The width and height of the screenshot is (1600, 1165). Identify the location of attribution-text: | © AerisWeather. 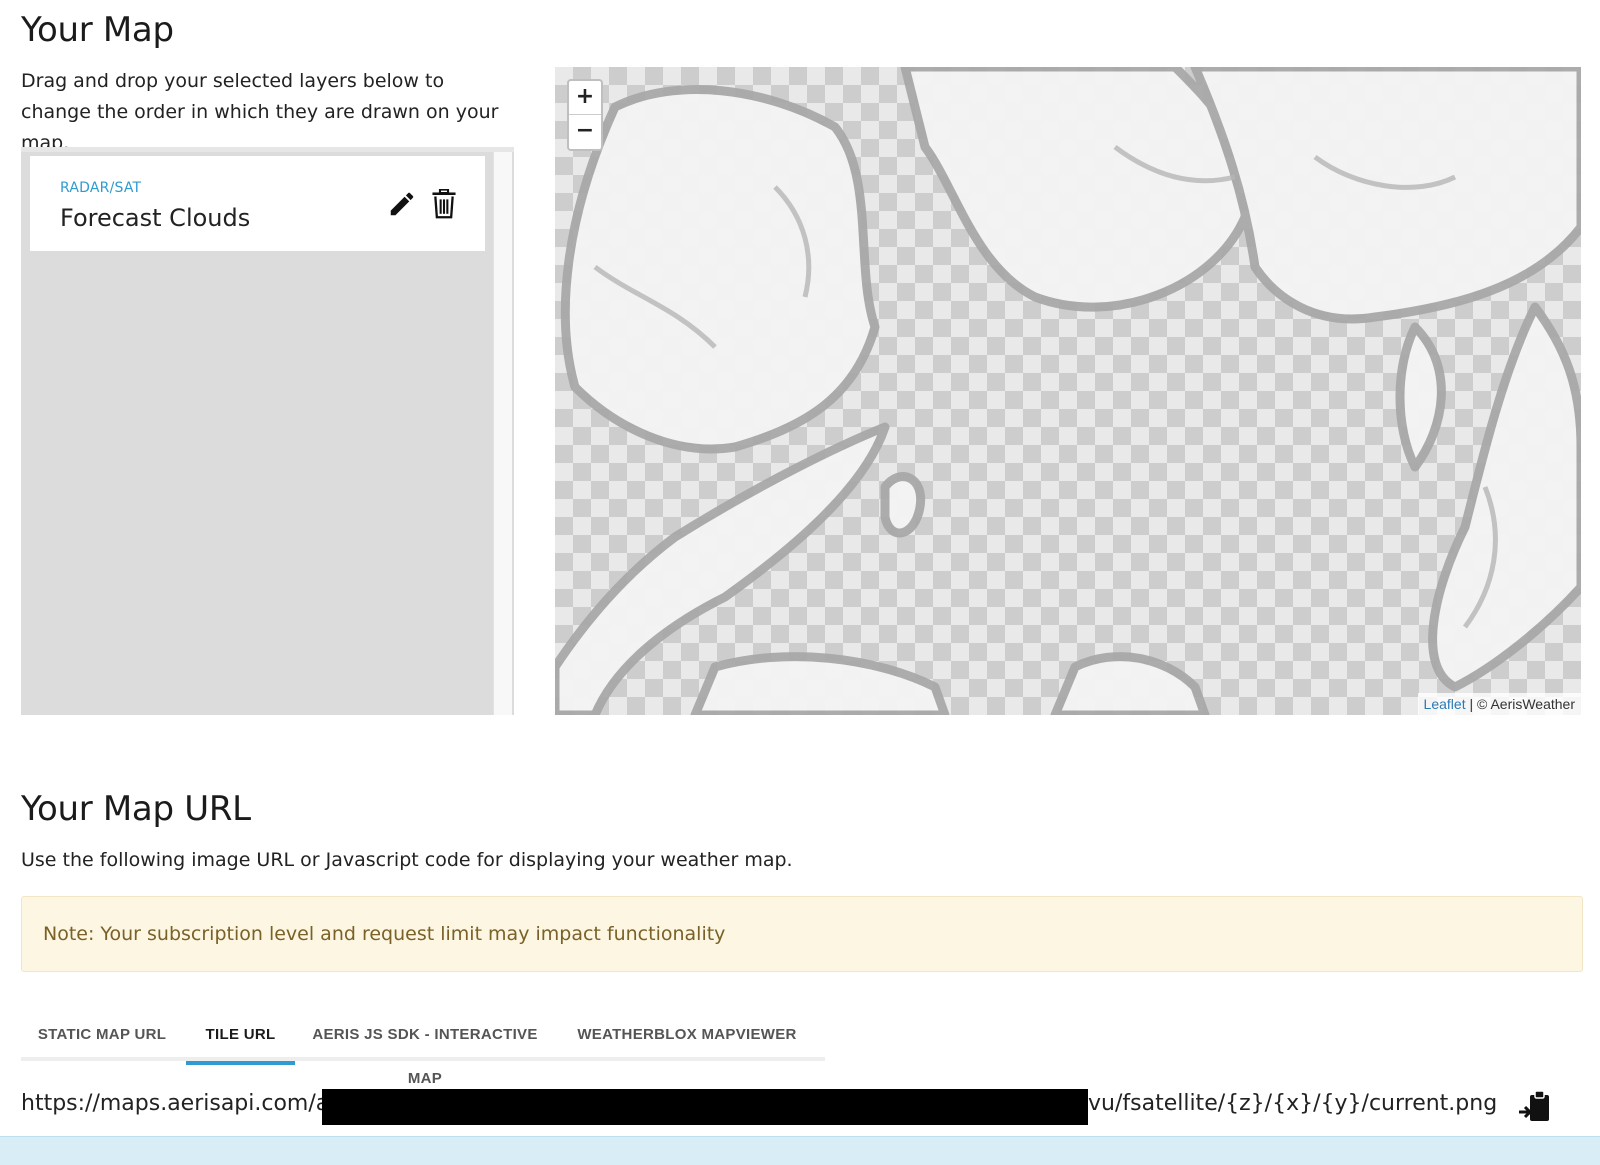
(1520, 704).